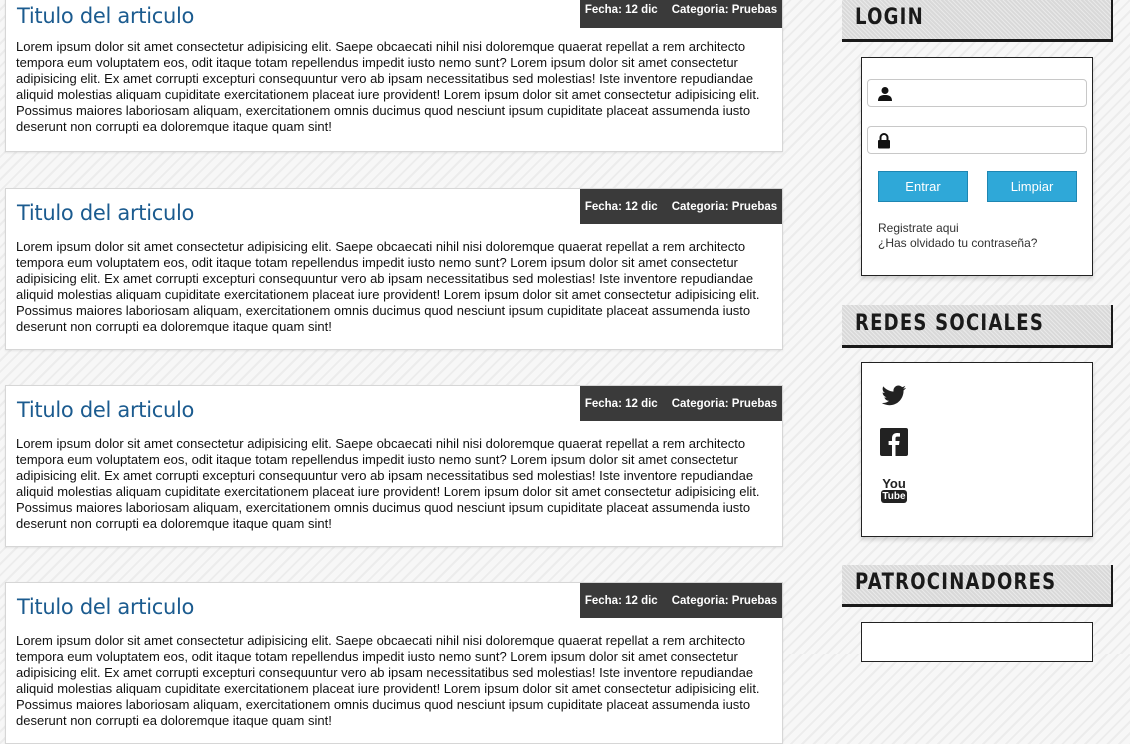 This screenshot has width=1130, height=744. Describe the element at coordinates (977, 449) in the screenshot. I see `social-panel: You Tube` at that location.